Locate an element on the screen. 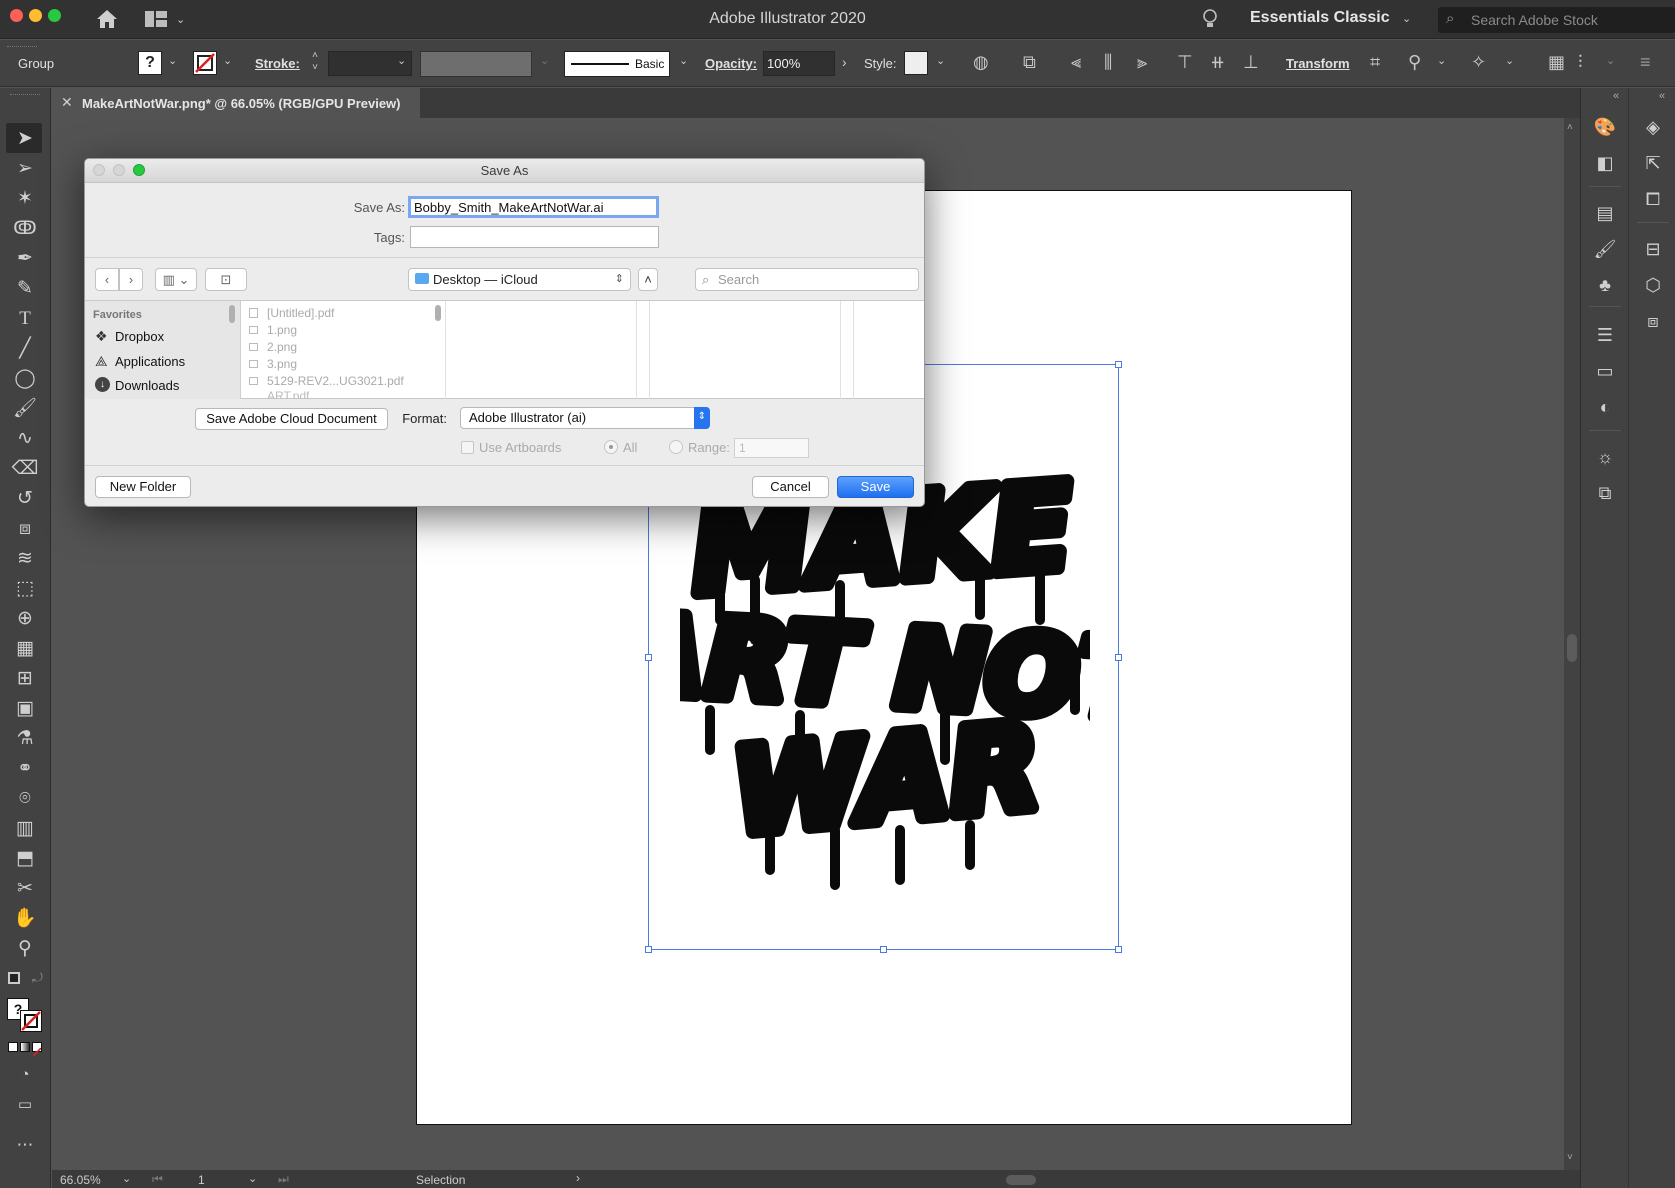 The height and width of the screenshot is (1188, 1675). perspective-grid-tool-icon: ▦ is located at coordinates (25, 649).